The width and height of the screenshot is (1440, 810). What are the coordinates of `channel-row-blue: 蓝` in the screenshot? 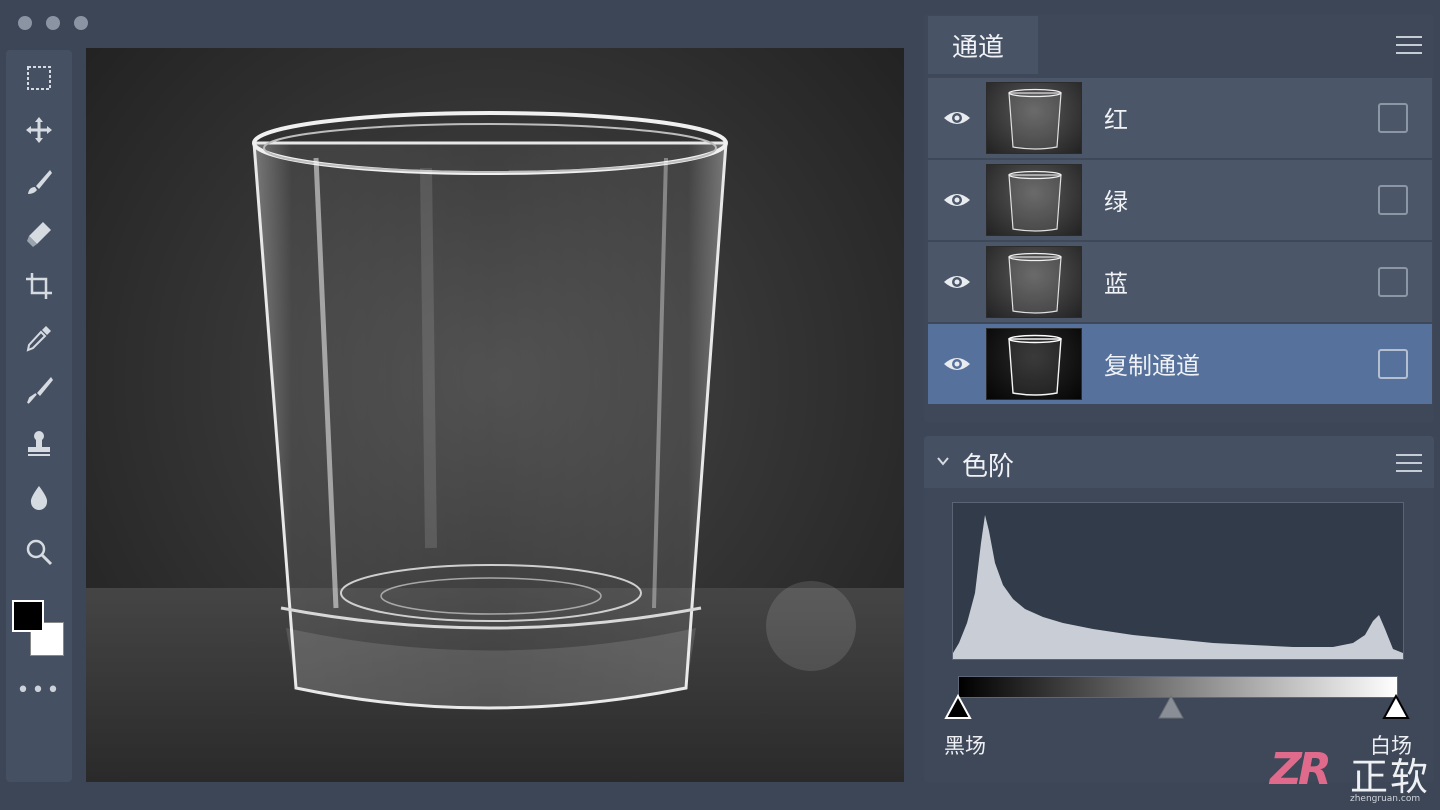 It's located at (1180, 282).